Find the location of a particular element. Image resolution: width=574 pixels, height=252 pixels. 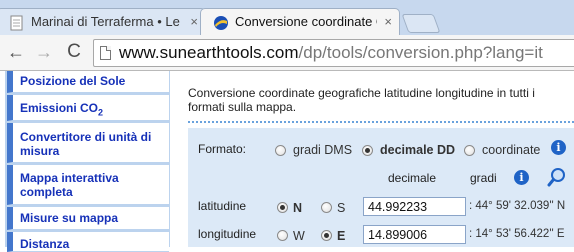

tab-title: Marinai di Terraferma • Le is located at coordinates (105, 21).